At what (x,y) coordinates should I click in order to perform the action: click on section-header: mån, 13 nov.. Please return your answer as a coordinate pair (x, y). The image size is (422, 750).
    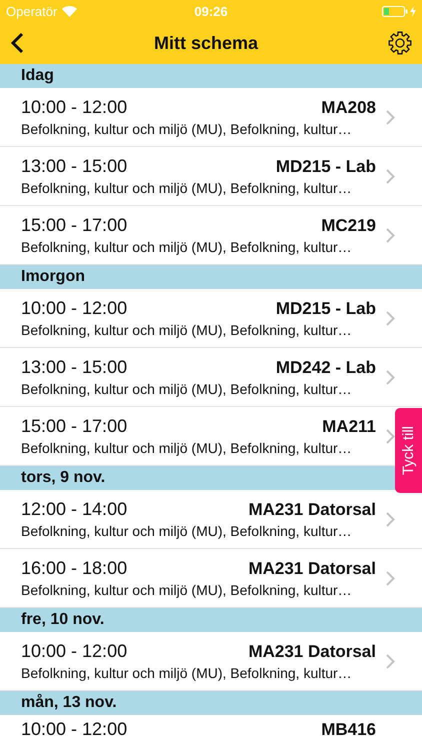
    Looking at the image, I should click on (211, 703).